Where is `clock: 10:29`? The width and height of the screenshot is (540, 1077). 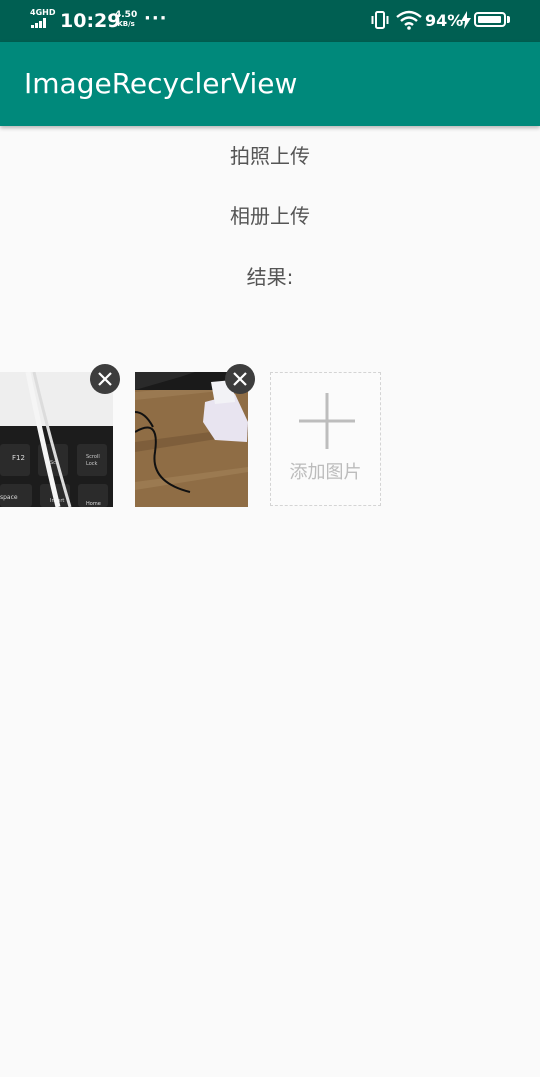
clock: 10:29 is located at coordinates (90, 21).